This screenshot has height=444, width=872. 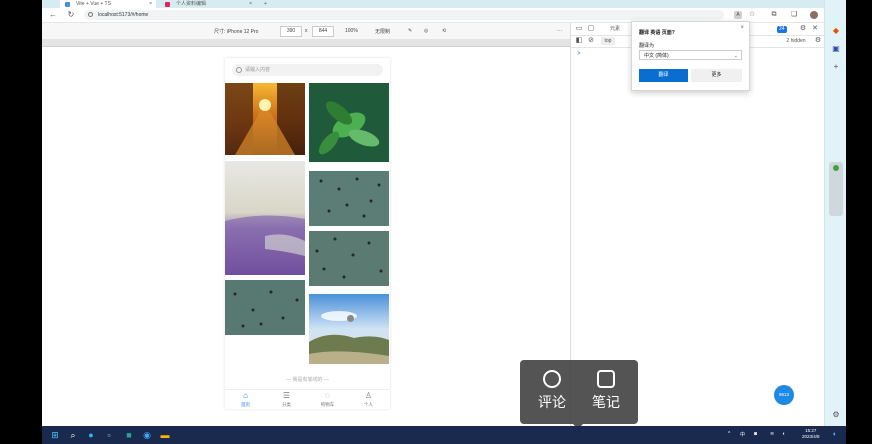 What do you see at coordinates (129, 435) in the screenshot?
I see `app-icon: ■` at bounding box center [129, 435].